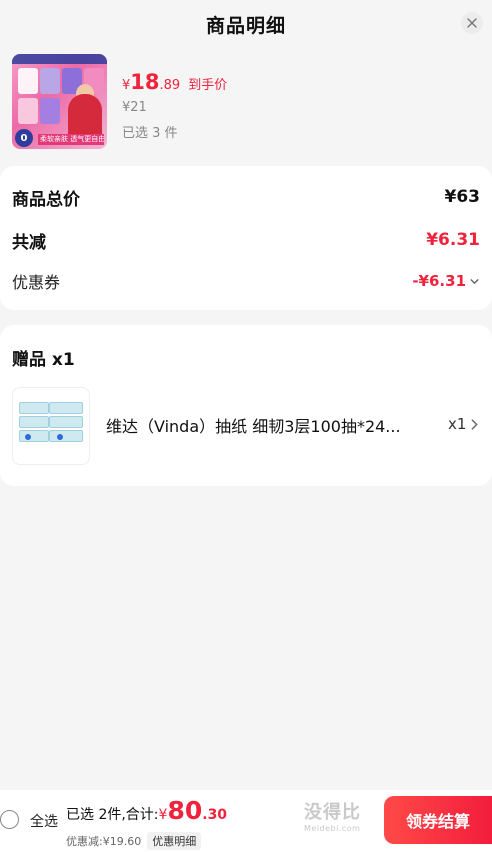  Describe the element at coordinates (215, 815) in the screenshot. I see `total-decimal: .30` at that location.